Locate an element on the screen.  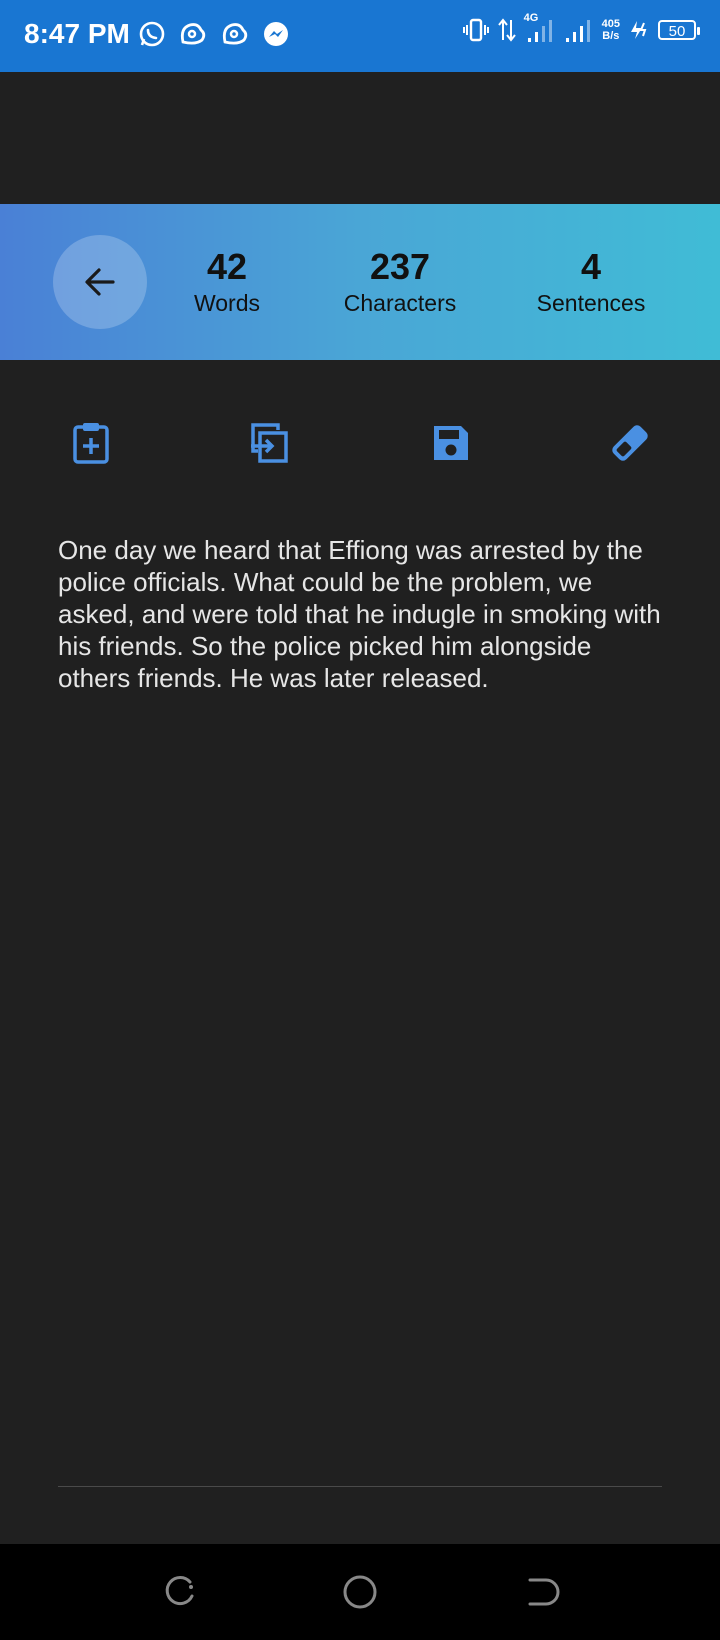
clear-button is located at coordinates (630, 443).